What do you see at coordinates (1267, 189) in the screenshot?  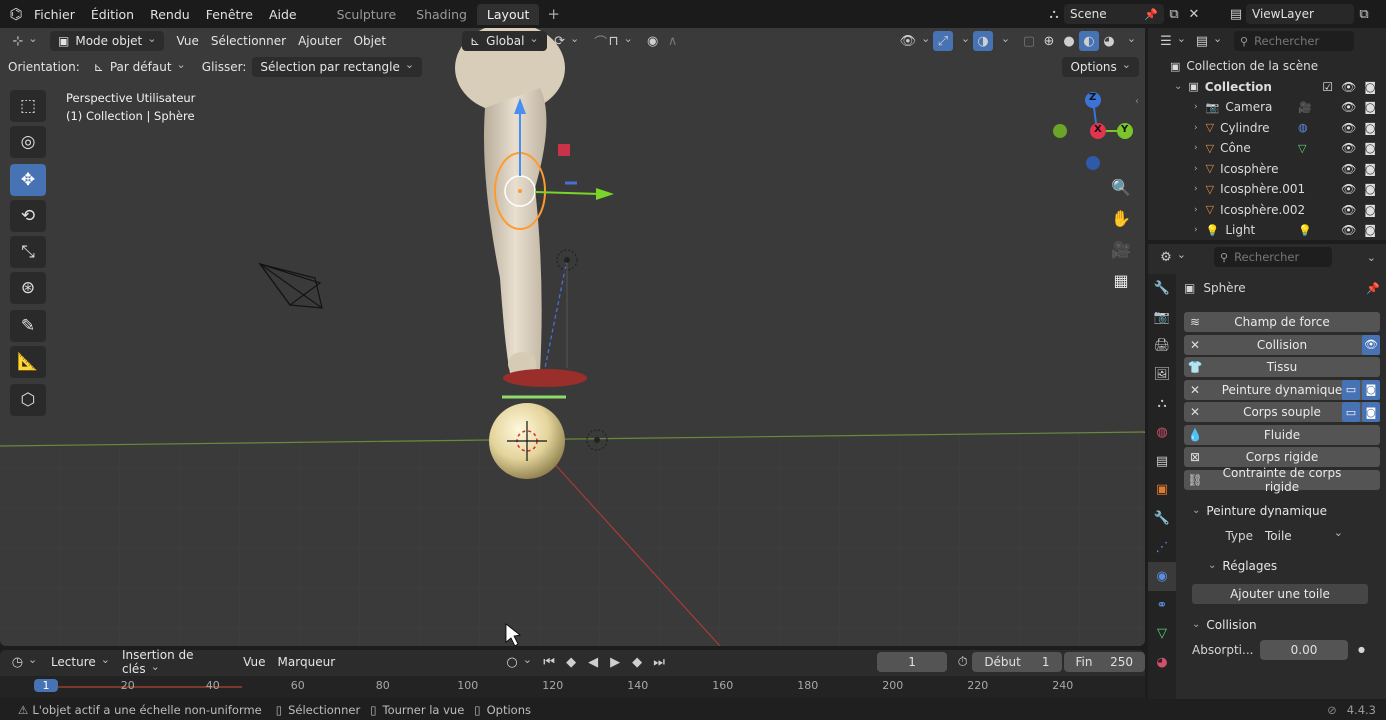 I see `outliner-item-icosph-re-001: › ▽ Icosphère.001 👁 ◙` at bounding box center [1267, 189].